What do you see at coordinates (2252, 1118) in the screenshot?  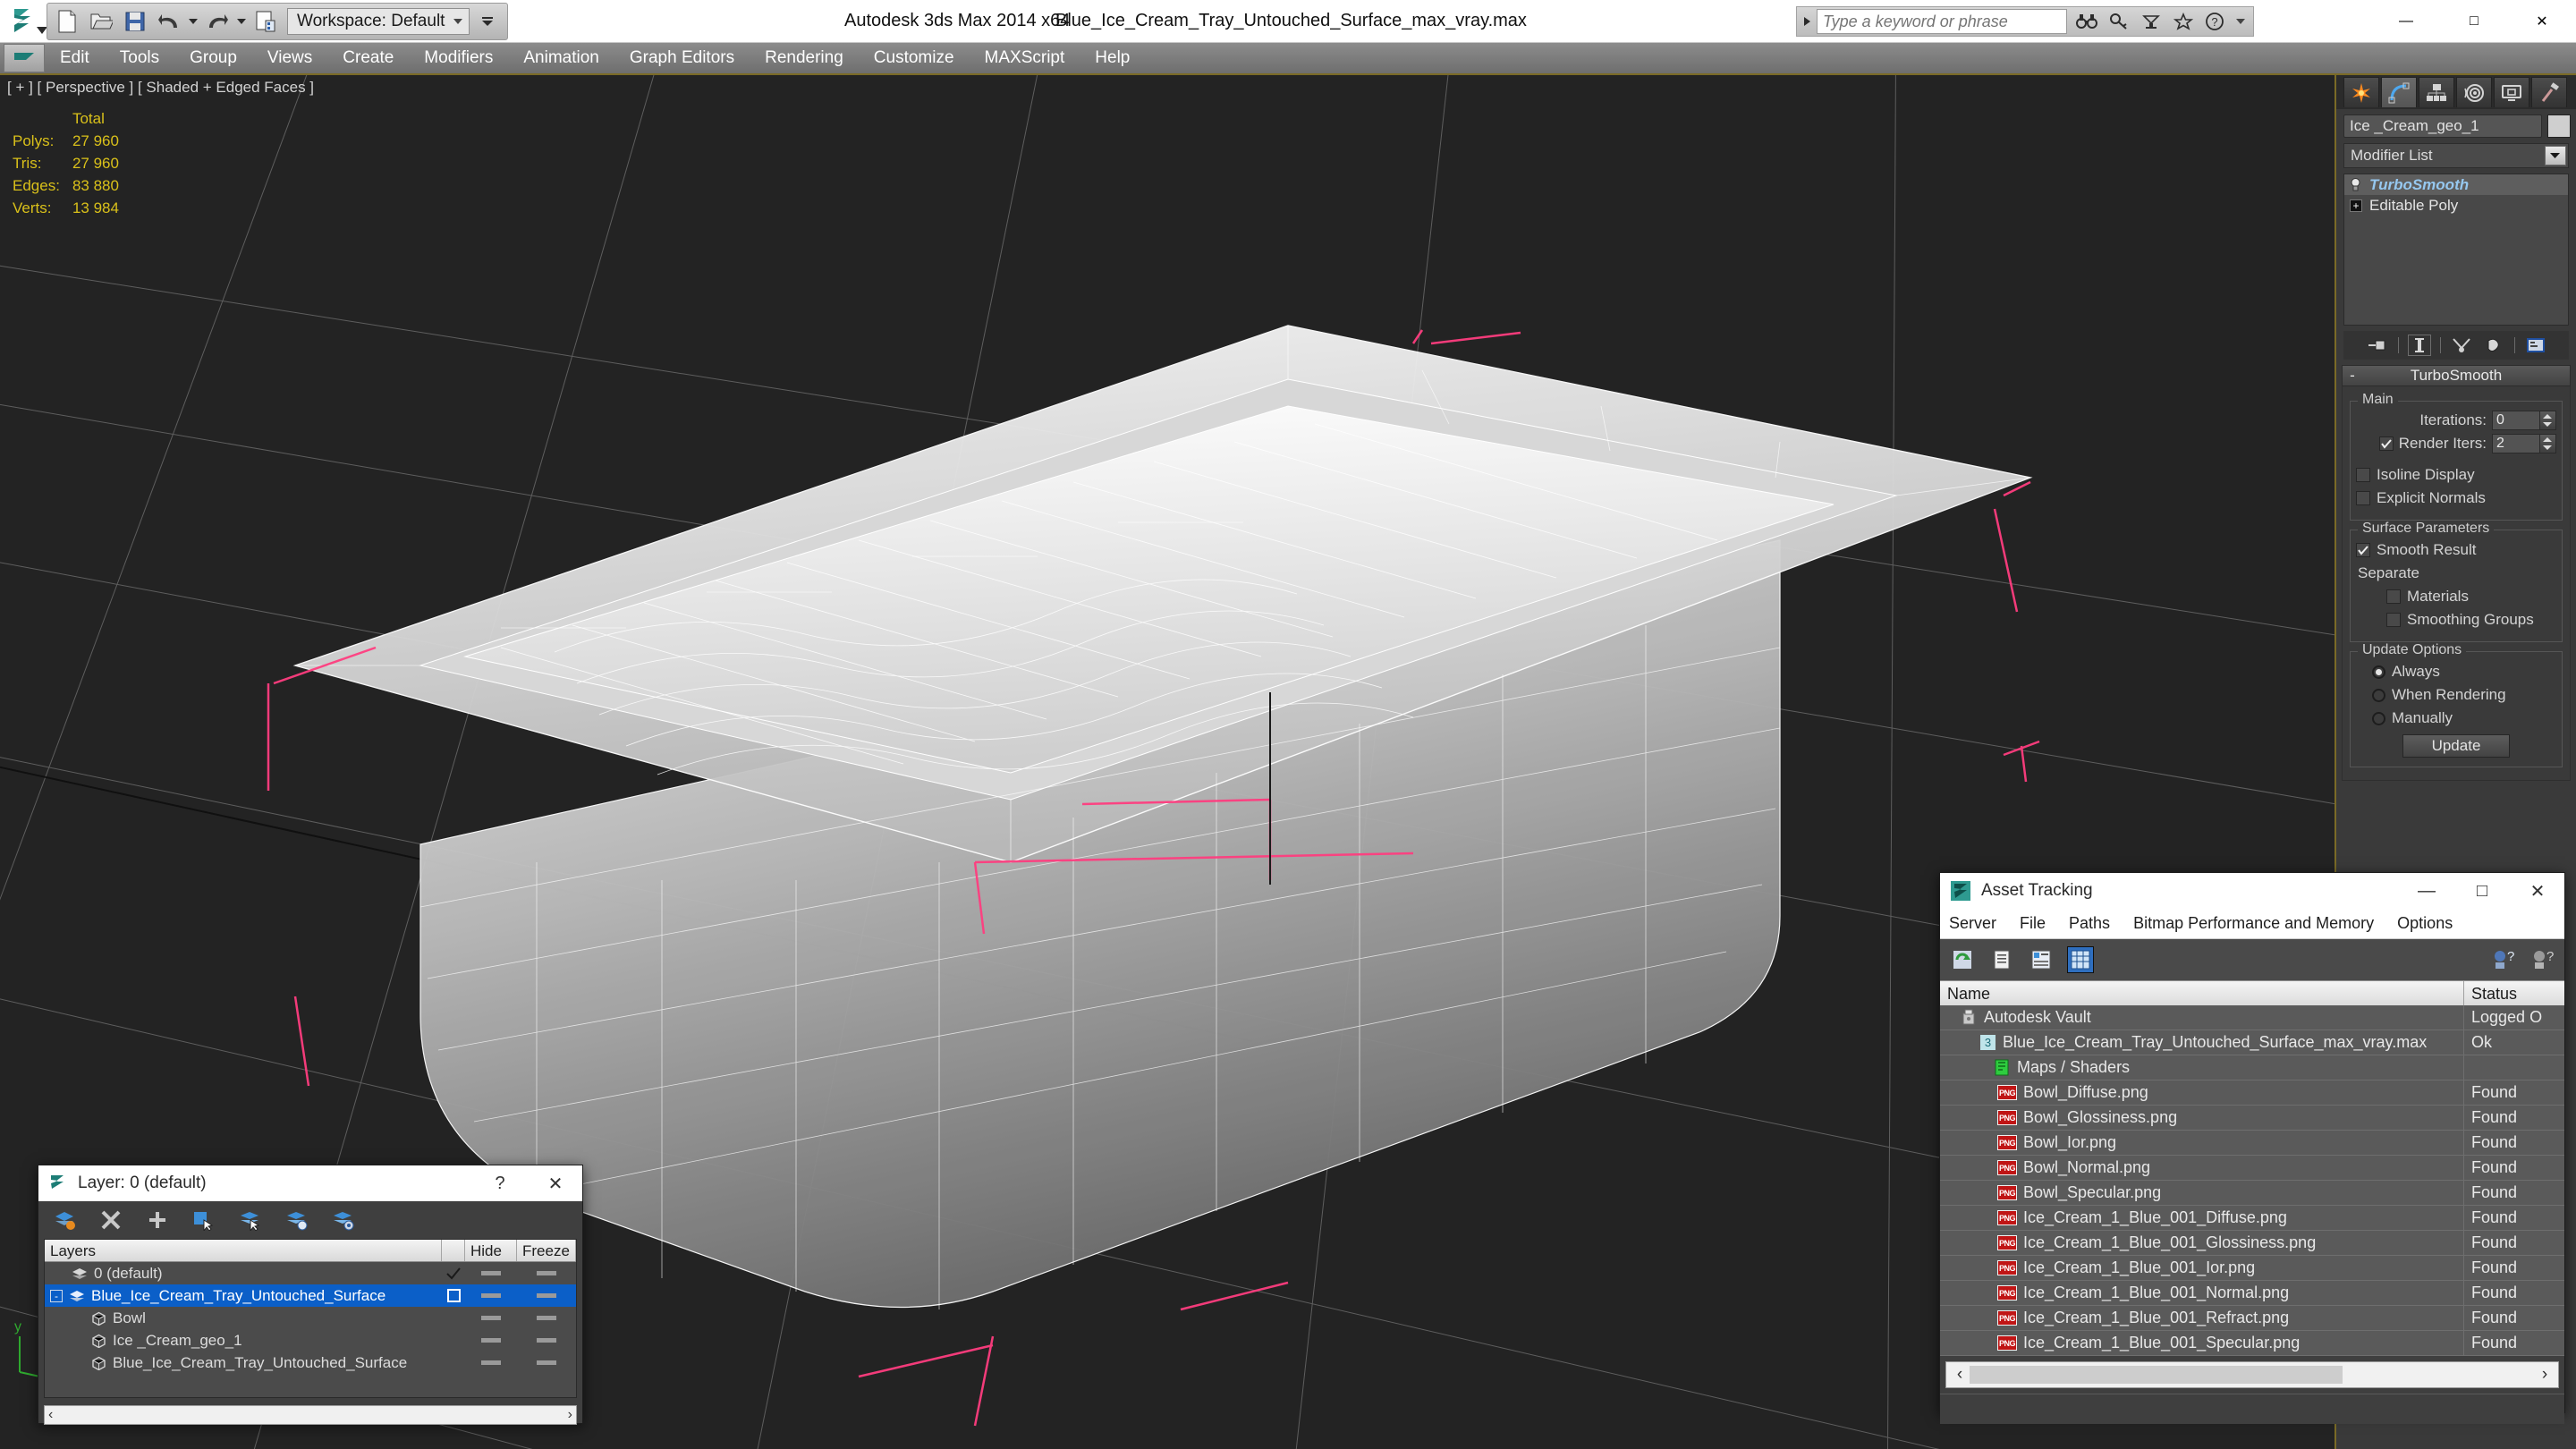 I see `asset-row: PNG Bowl_Glossiness.png Found` at bounding box center [2252, 1118].